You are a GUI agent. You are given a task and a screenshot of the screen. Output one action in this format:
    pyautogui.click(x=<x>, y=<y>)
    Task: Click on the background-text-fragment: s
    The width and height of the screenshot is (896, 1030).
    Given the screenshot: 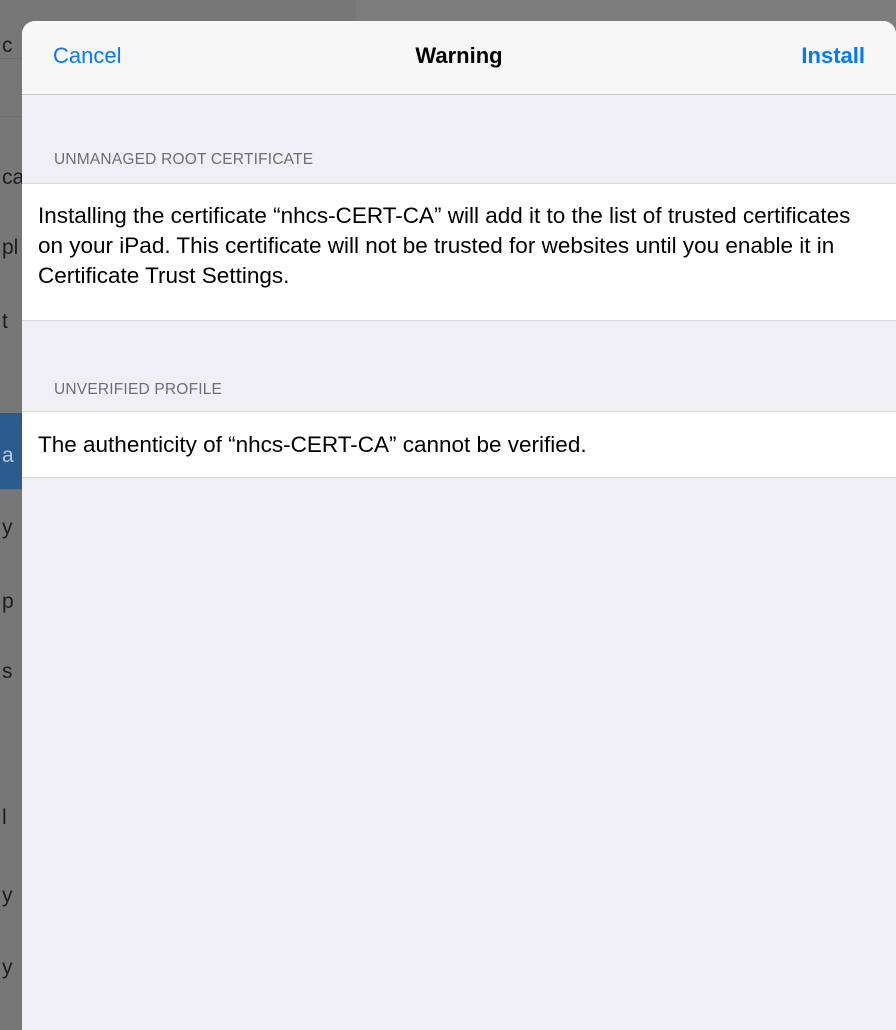 What is the action you would take?
    pyautogui.click(x=7, y=671)
    